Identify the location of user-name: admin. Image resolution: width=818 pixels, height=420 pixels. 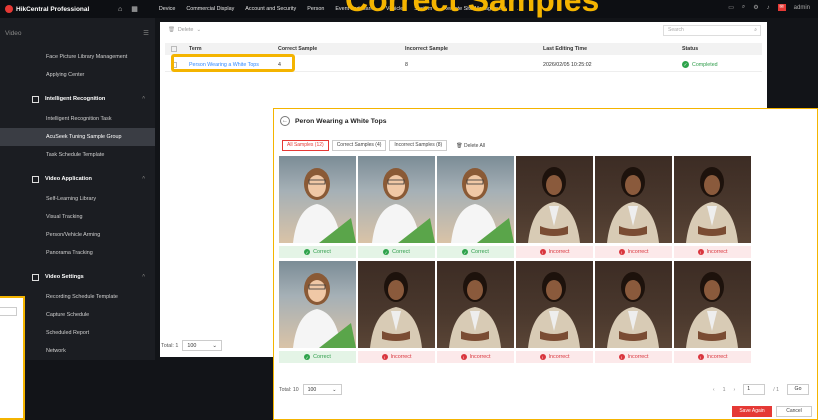
(802, 8).